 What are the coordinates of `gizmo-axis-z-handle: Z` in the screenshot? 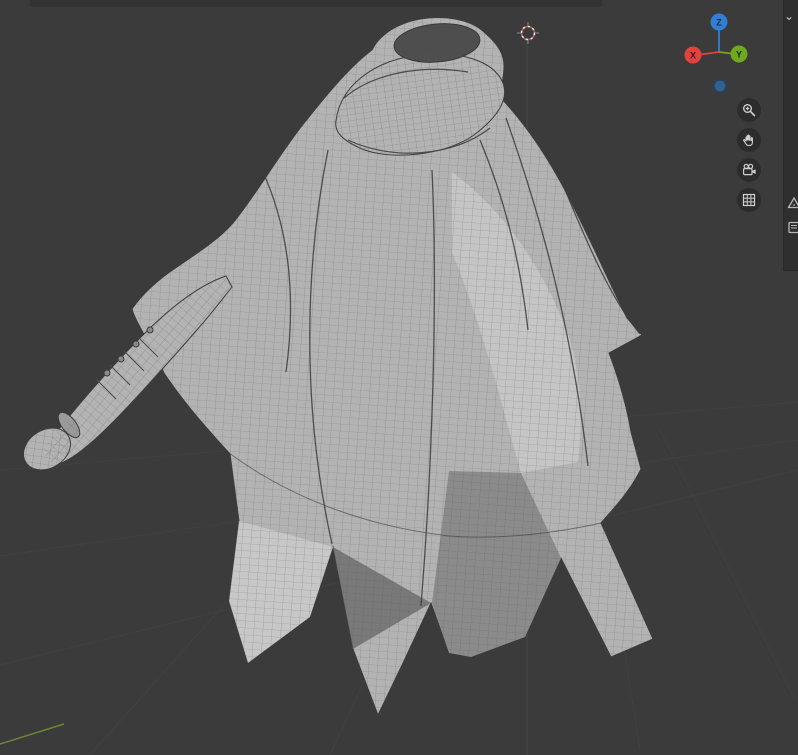 It's located at (719, 22).